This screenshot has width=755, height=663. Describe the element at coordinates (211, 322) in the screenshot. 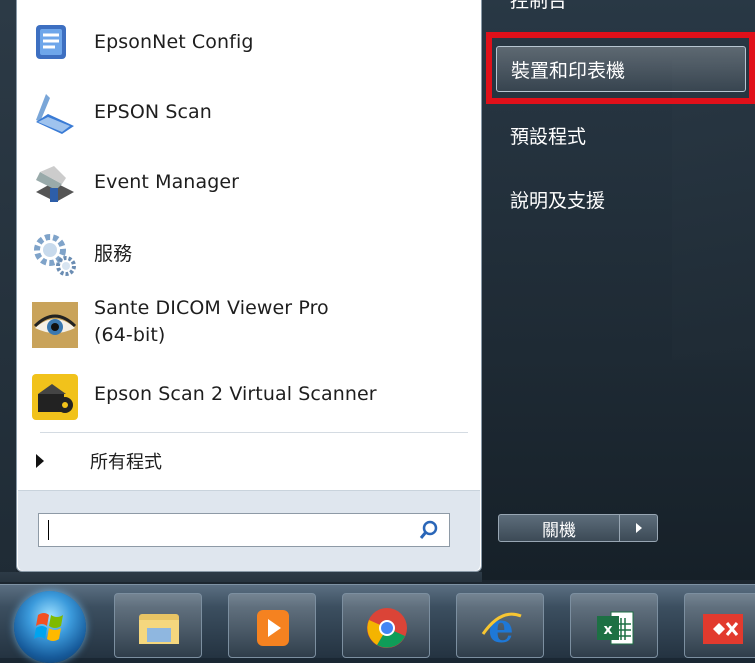

I see `program-label: Sante DICOM Viewer Pro (64-bit)` at that location.